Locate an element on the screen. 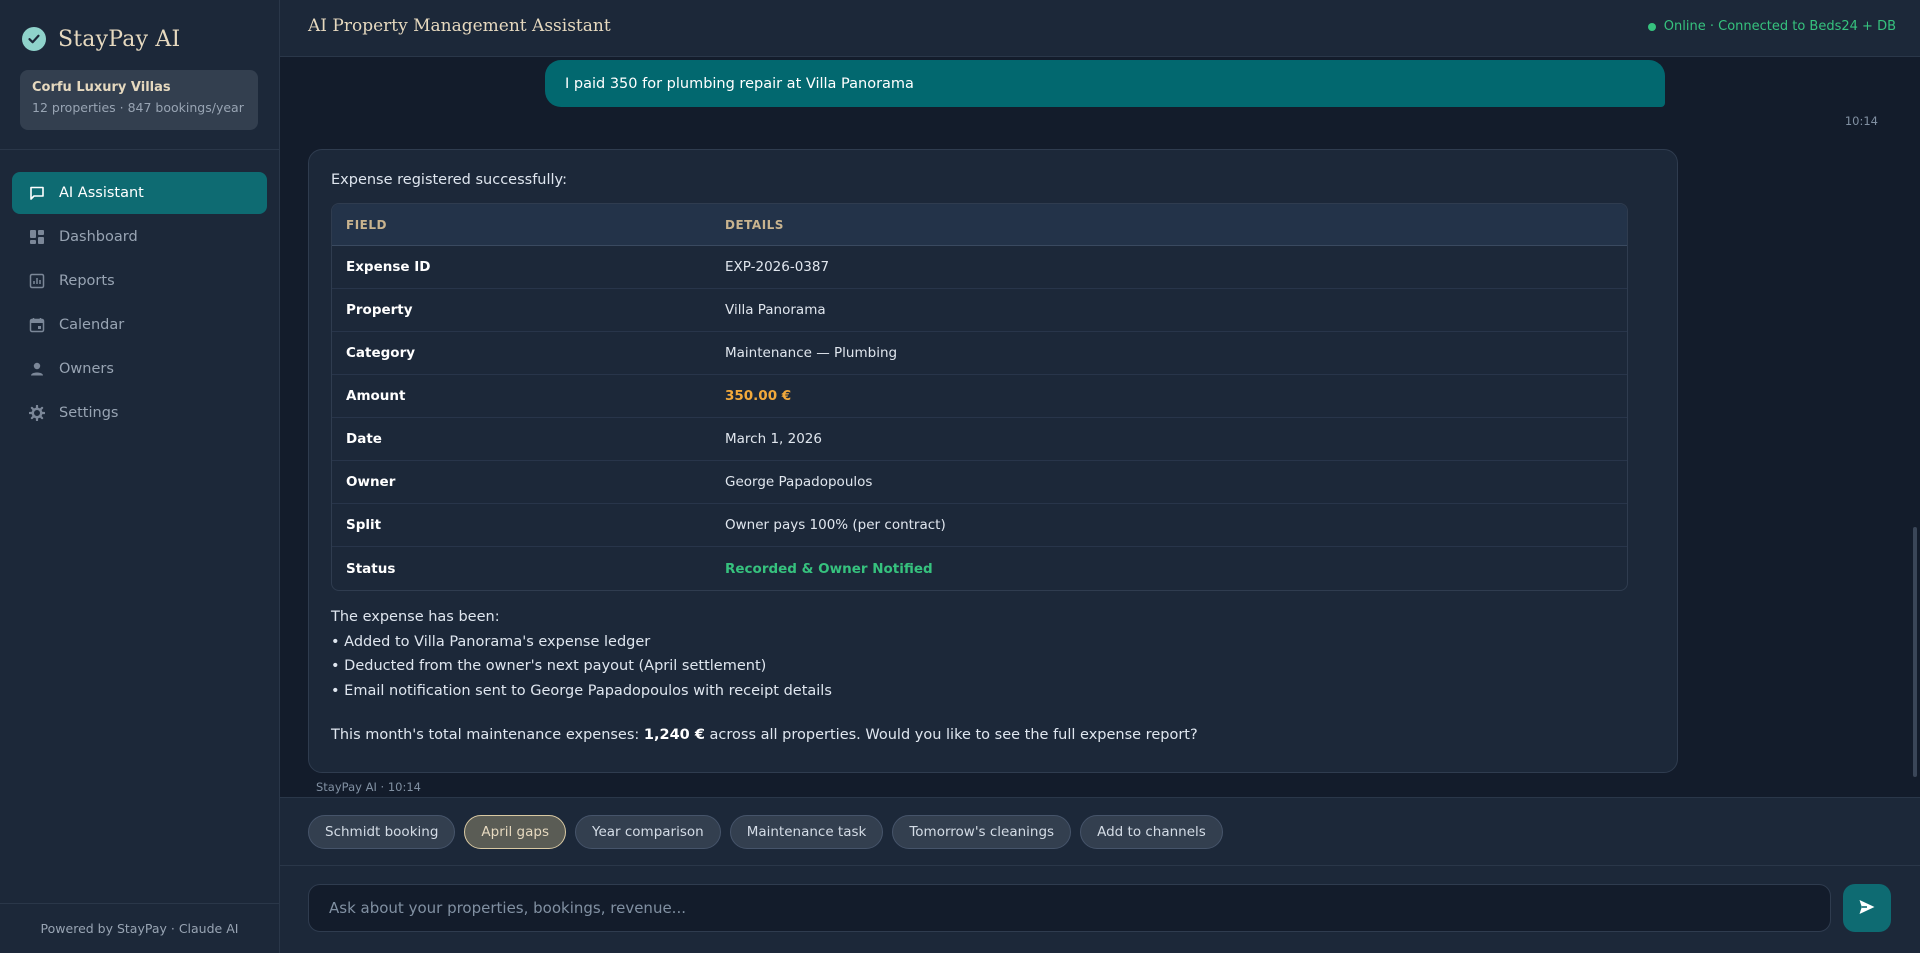  field-value: George Papadopoulos is located at coordinates (799, 482).